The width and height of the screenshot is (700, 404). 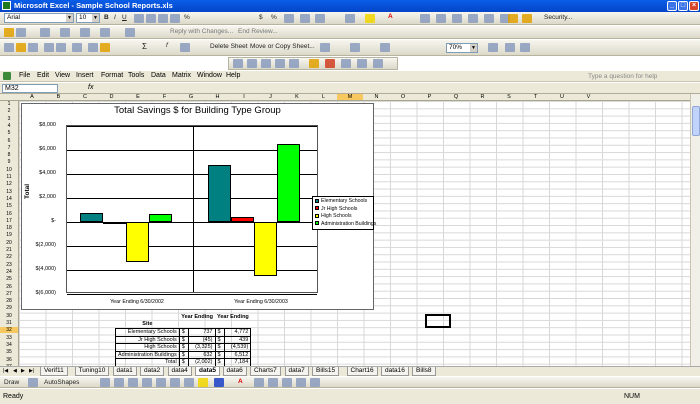 I want to click on align-right-icon, so click(x=163, y=18).